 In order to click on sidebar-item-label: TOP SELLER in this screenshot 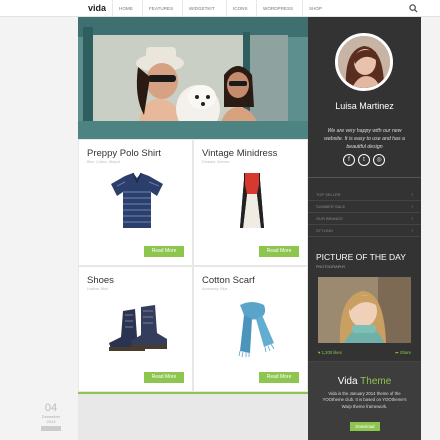, I will do `click(328, 194)`.